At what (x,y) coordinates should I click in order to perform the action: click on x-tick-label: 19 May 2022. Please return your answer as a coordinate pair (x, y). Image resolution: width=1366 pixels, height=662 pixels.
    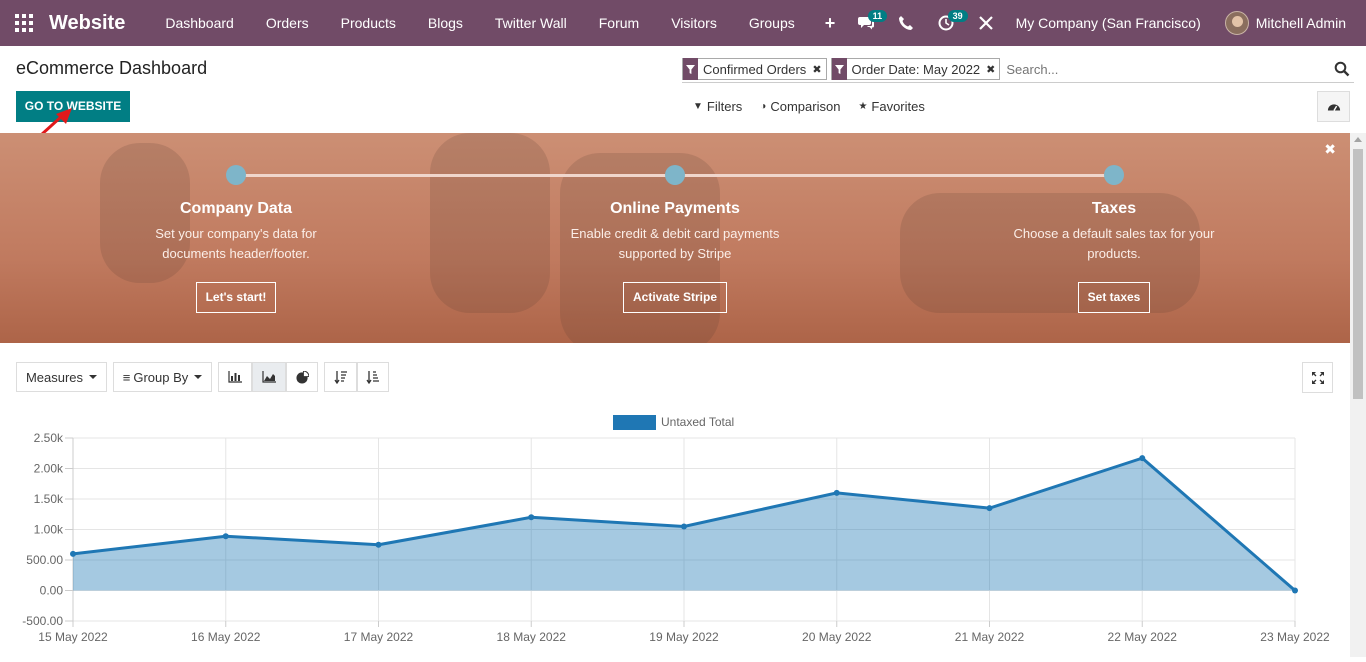
    Looking at the image, I should click on (684, 637).